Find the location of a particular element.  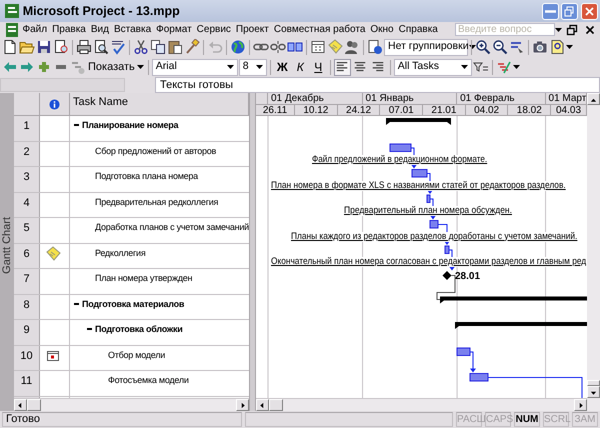

row-number: 5 is located at coordinates (27, 230).